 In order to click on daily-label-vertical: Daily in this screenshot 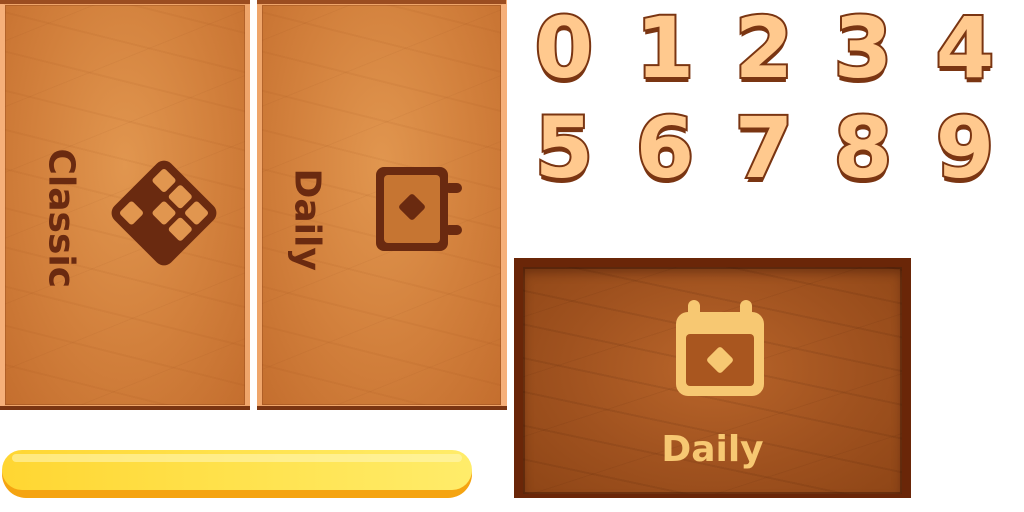, I will do `click(307, 219)`.